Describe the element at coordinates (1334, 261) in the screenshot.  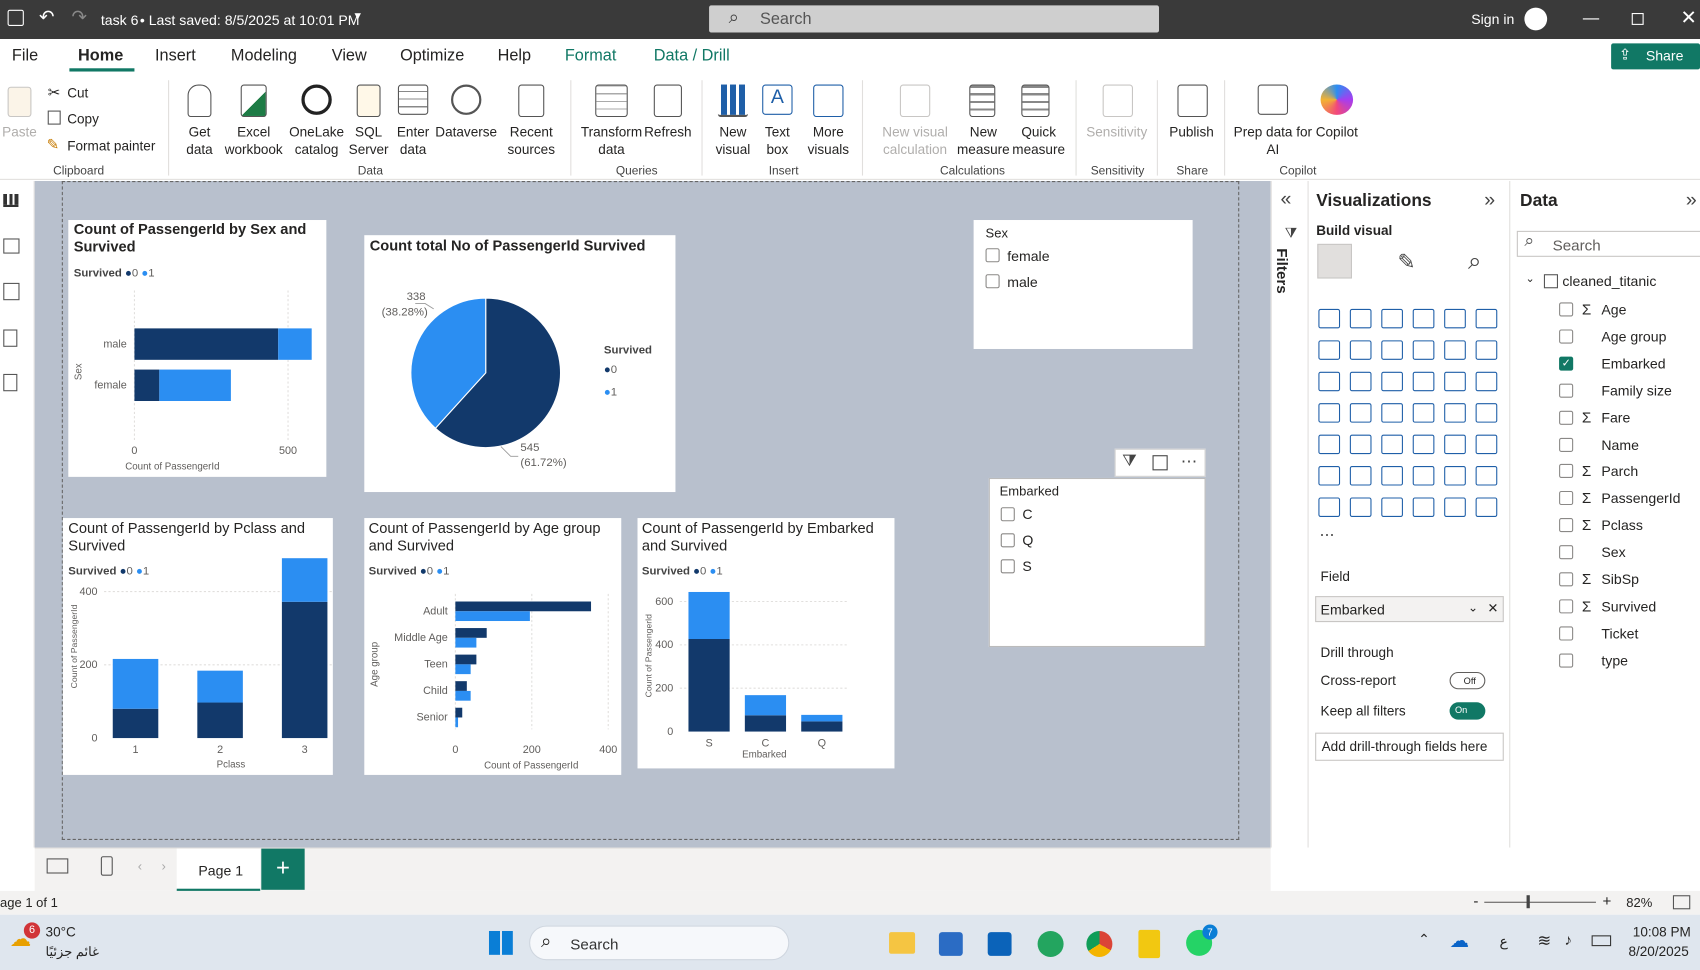
I see `build-visual-tab-icon` at that location.